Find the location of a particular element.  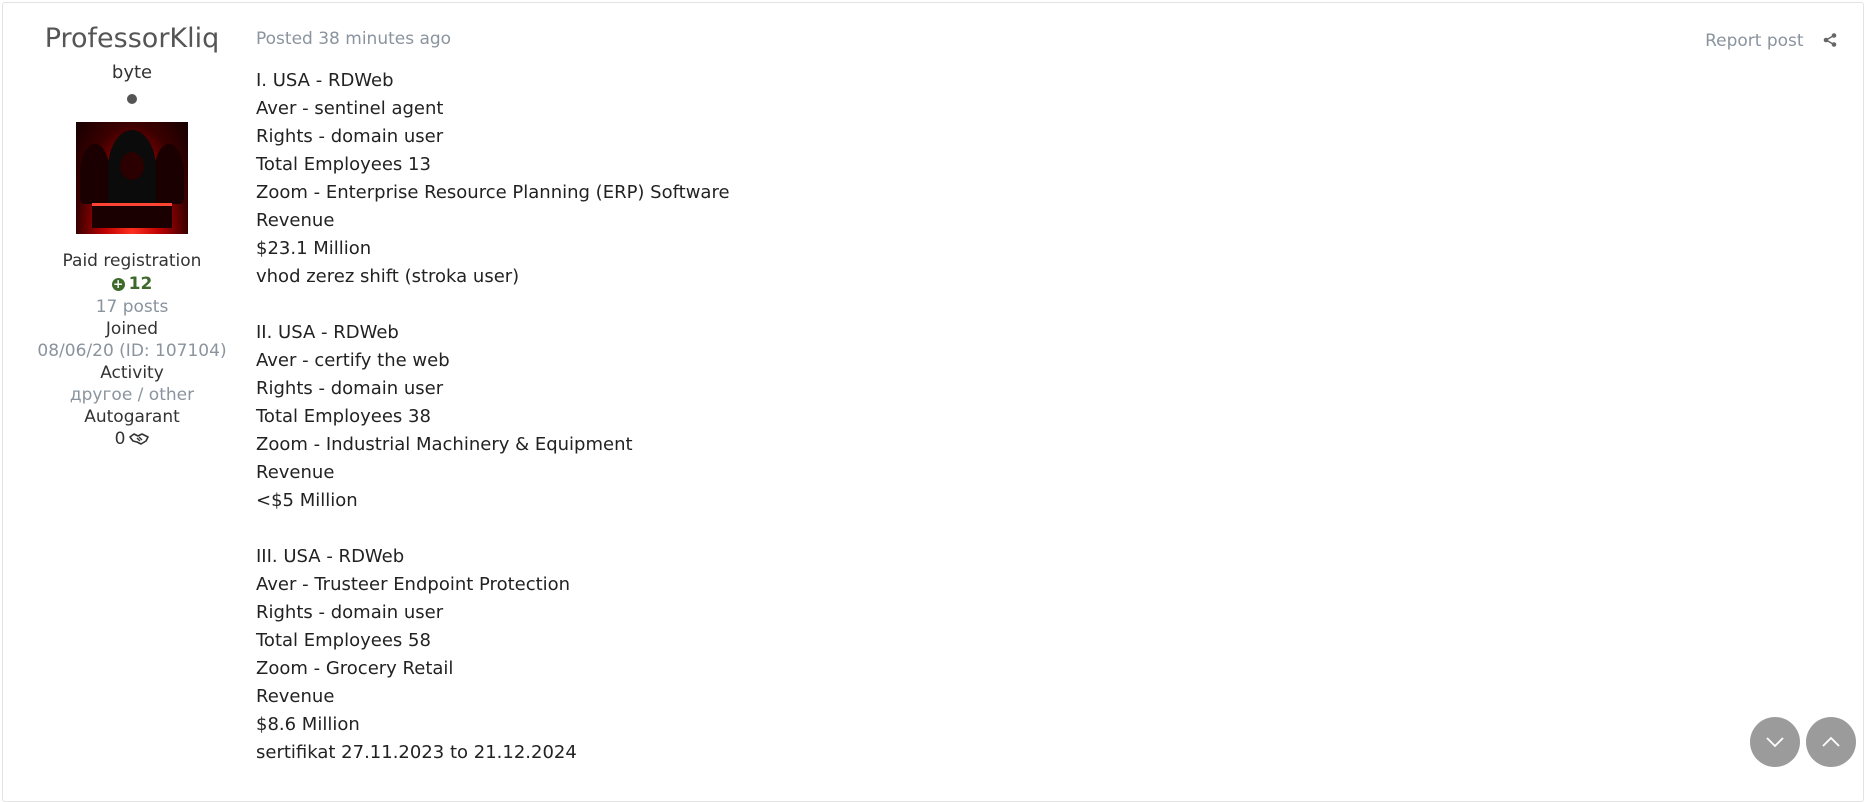

post-line: III. USA - RDWeb is located at coordinates (330, 556).